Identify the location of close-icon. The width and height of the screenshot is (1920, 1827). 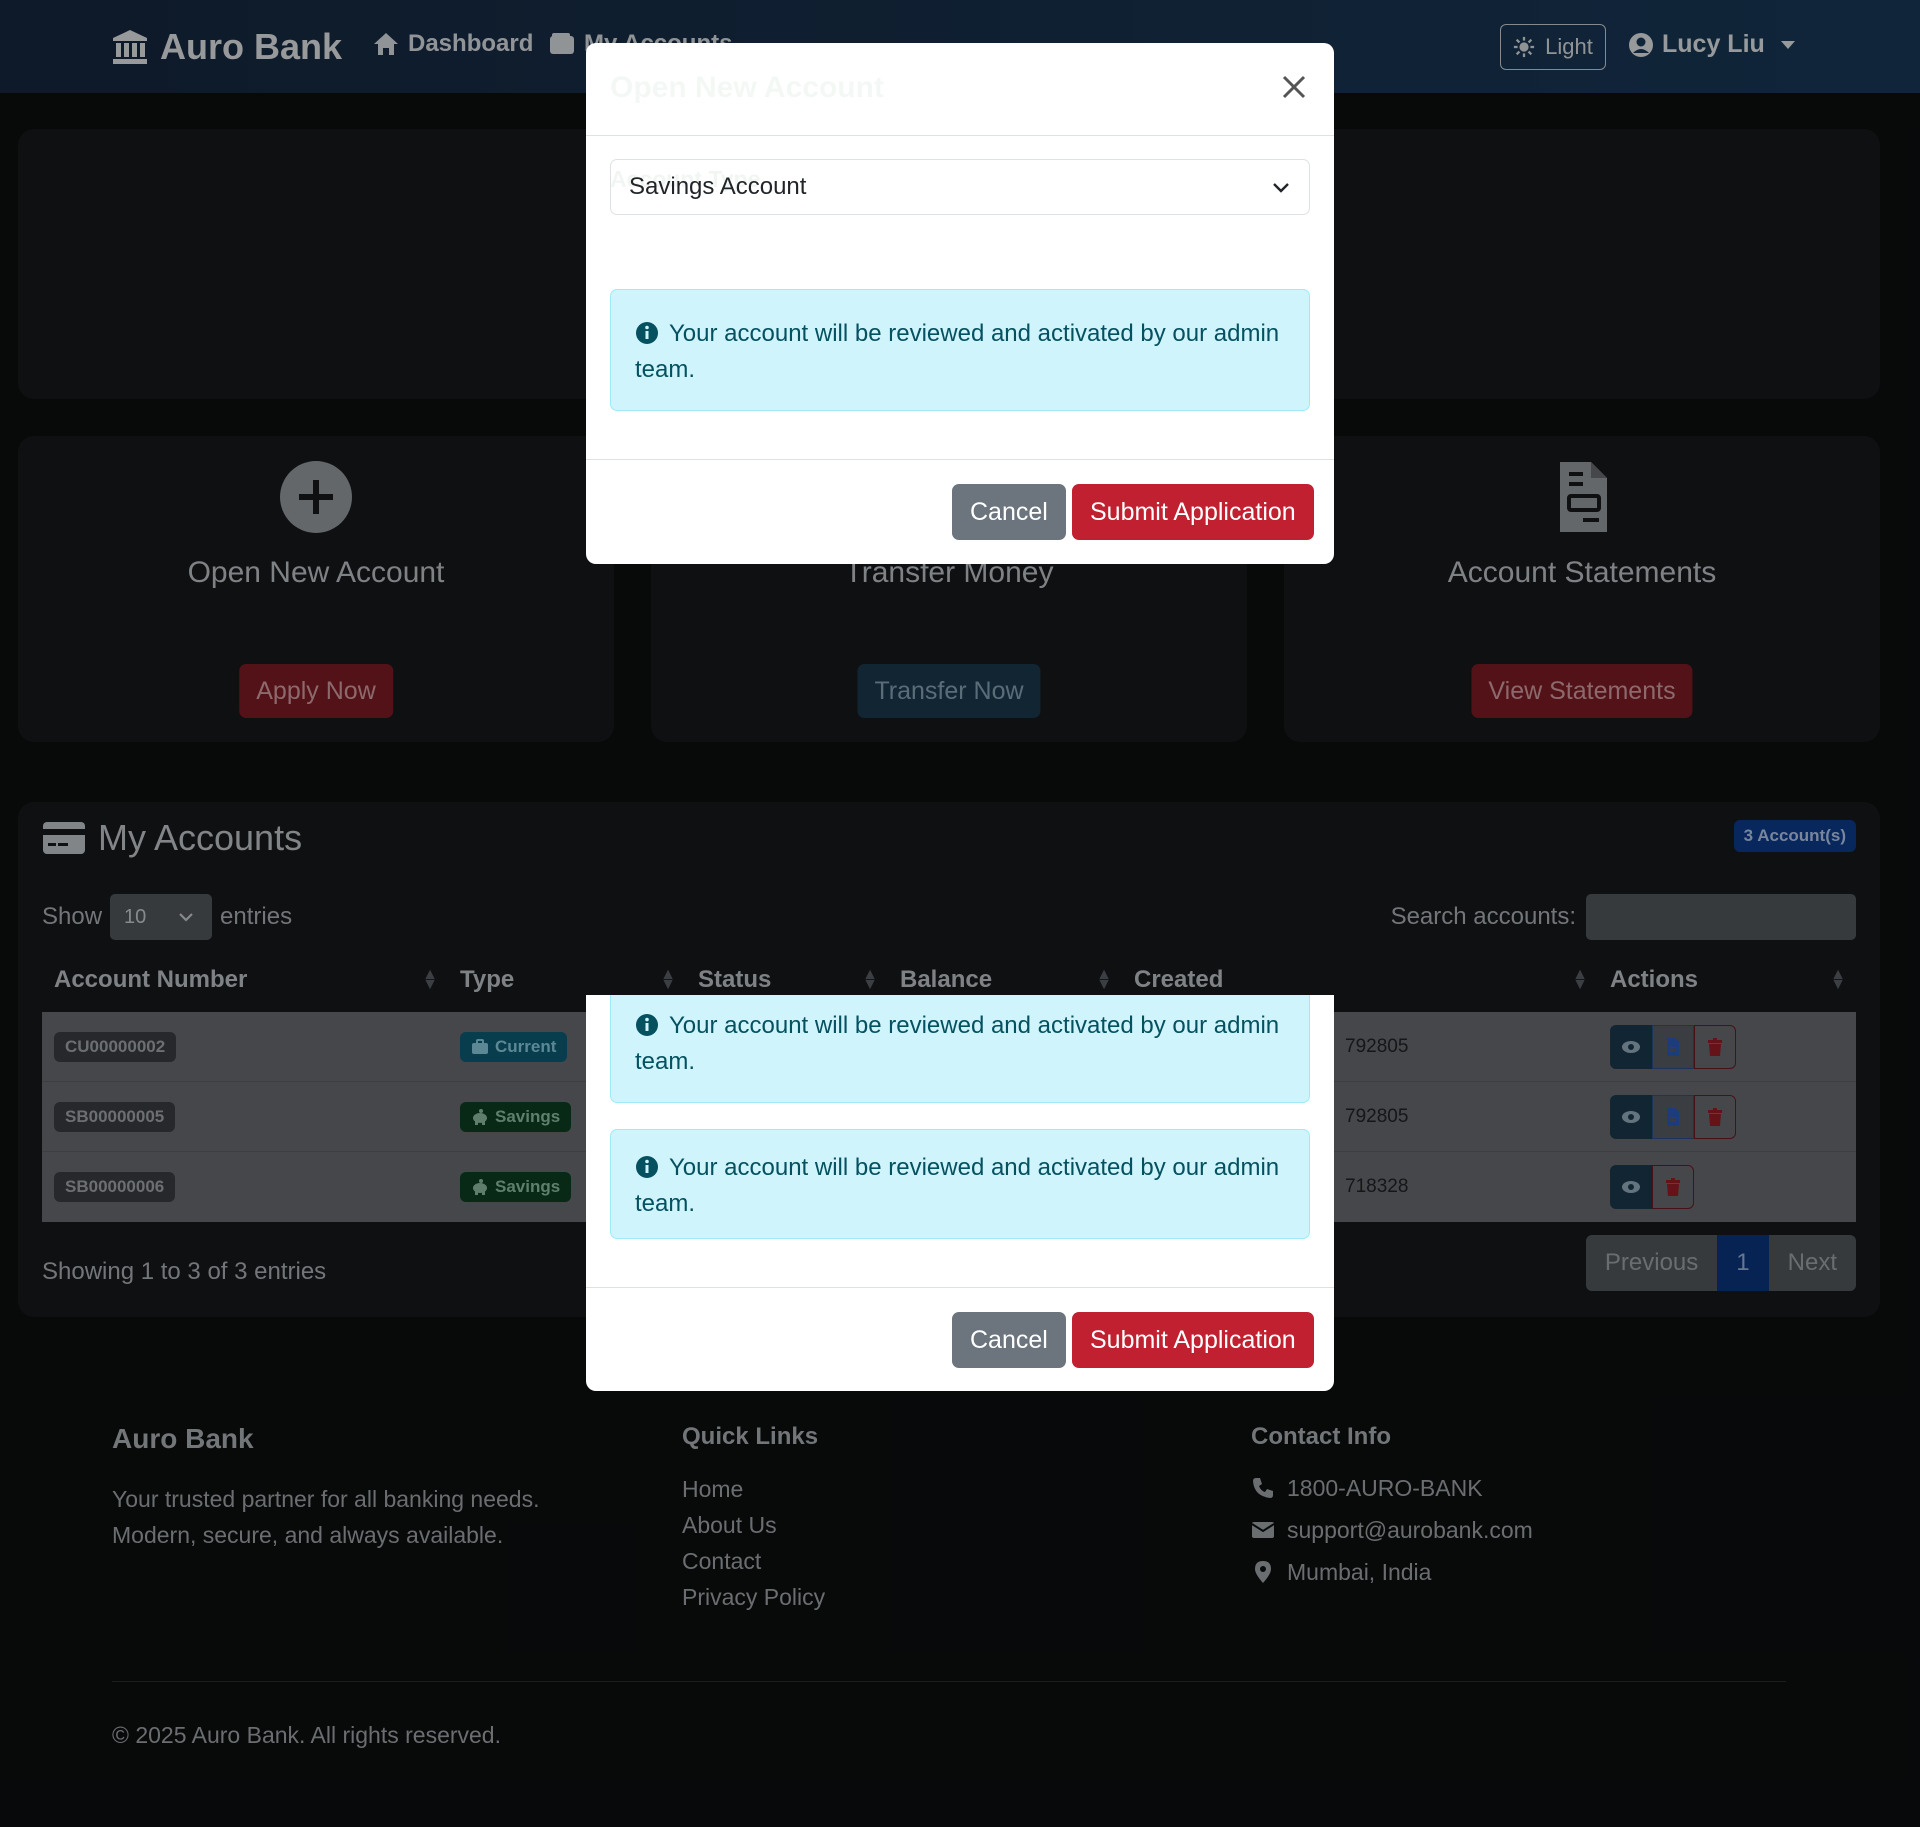
(1294, 87).